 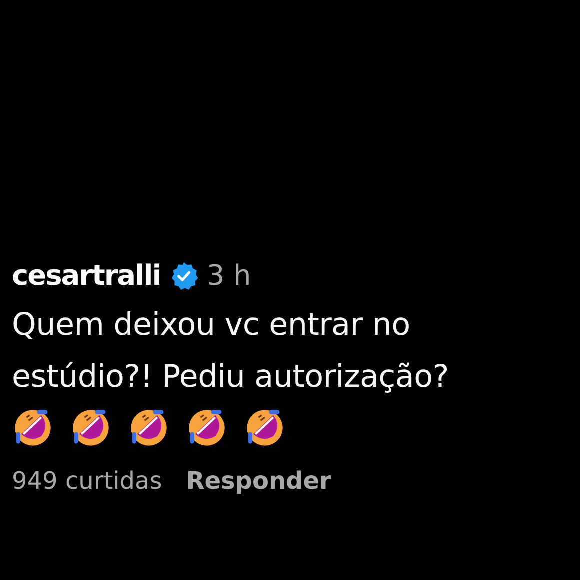 I want to click on reply-button: Responder, so click(x=259, y=481).